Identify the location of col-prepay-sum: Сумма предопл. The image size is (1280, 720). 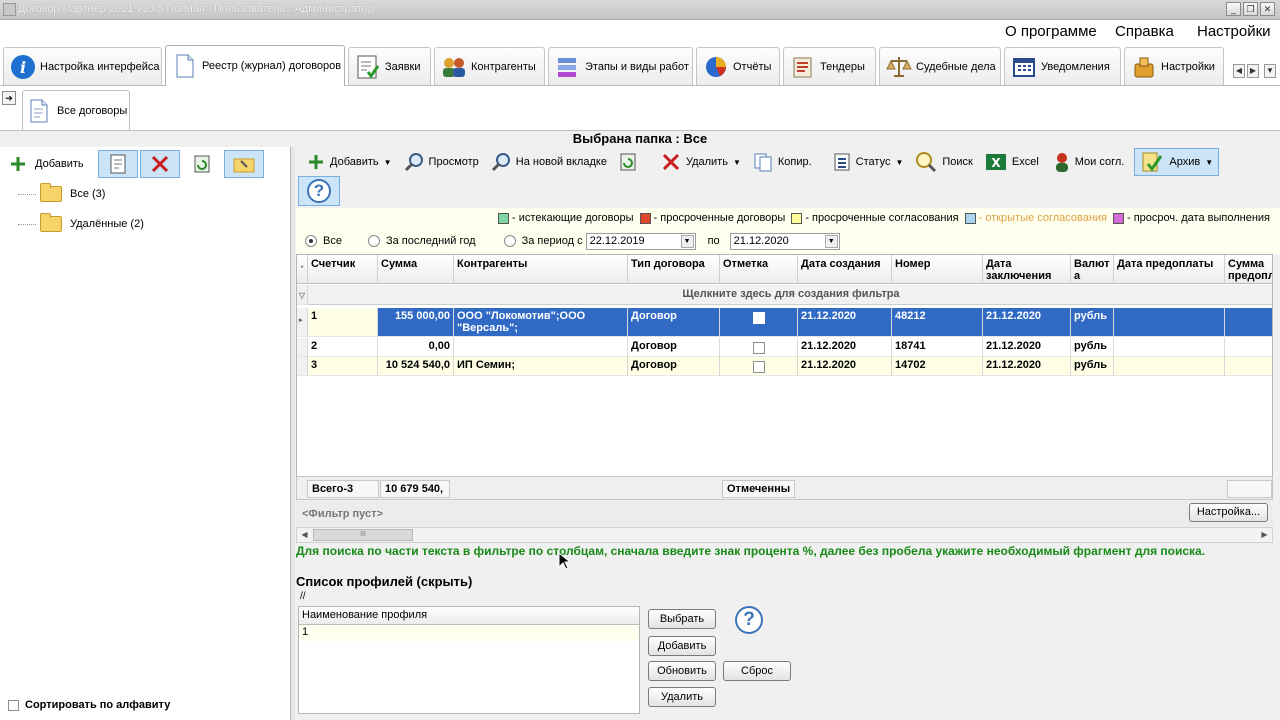
(1248, 269).